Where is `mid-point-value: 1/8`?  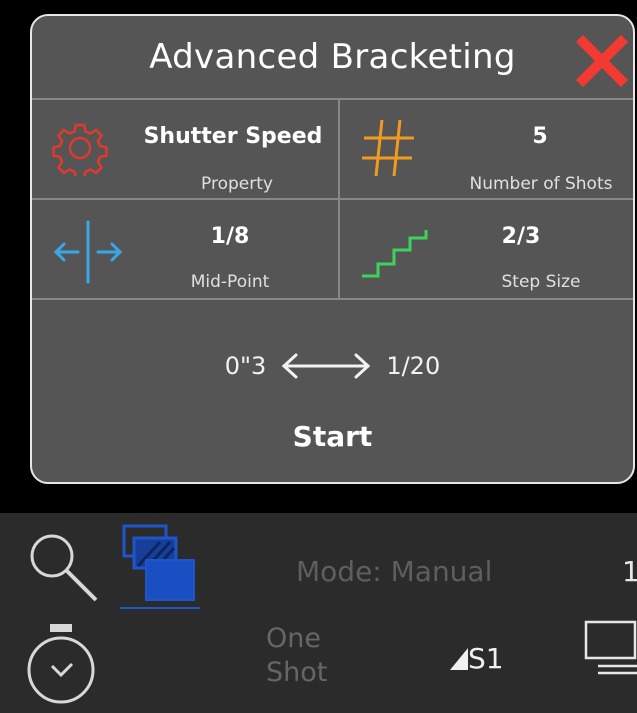 mid-point-value: 1/8 is located at coordinates (230, 236).